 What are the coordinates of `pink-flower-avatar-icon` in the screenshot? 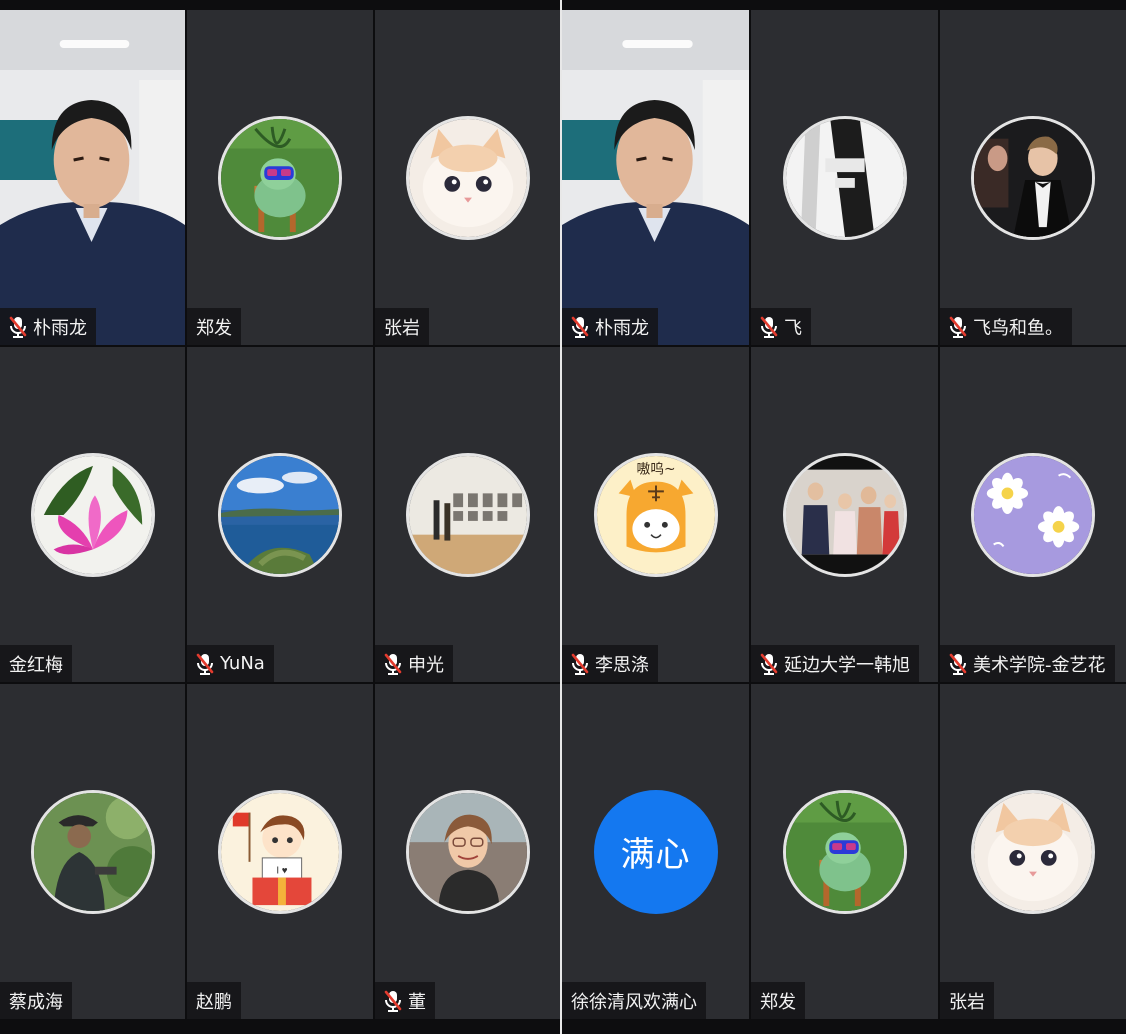 It's located at (92, 514).